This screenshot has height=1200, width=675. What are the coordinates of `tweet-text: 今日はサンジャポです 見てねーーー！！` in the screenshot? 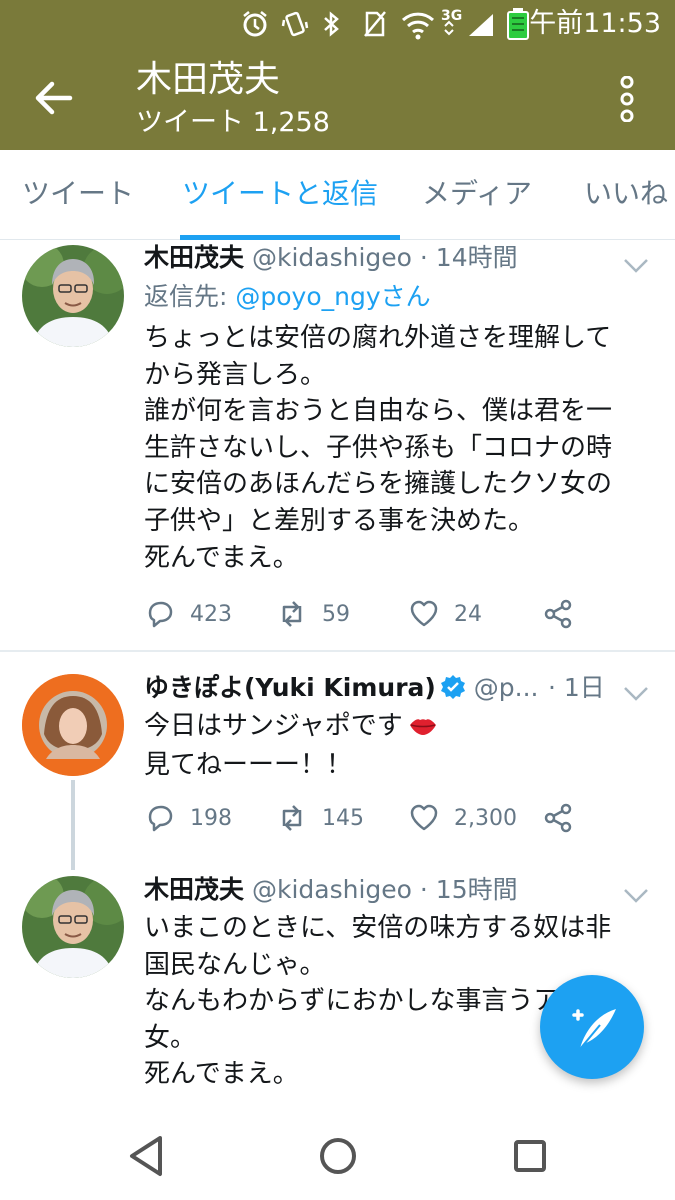 It's located at (404, 745).